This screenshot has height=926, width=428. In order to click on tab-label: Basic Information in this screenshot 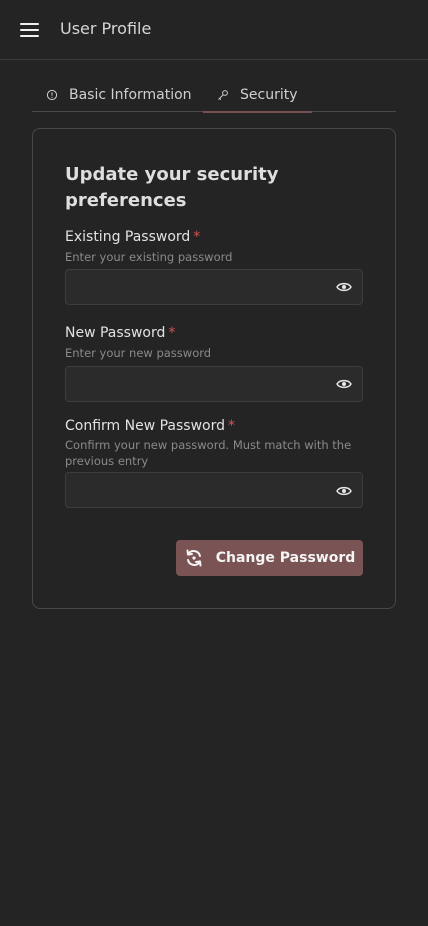, I will do `click(130, 94)`.